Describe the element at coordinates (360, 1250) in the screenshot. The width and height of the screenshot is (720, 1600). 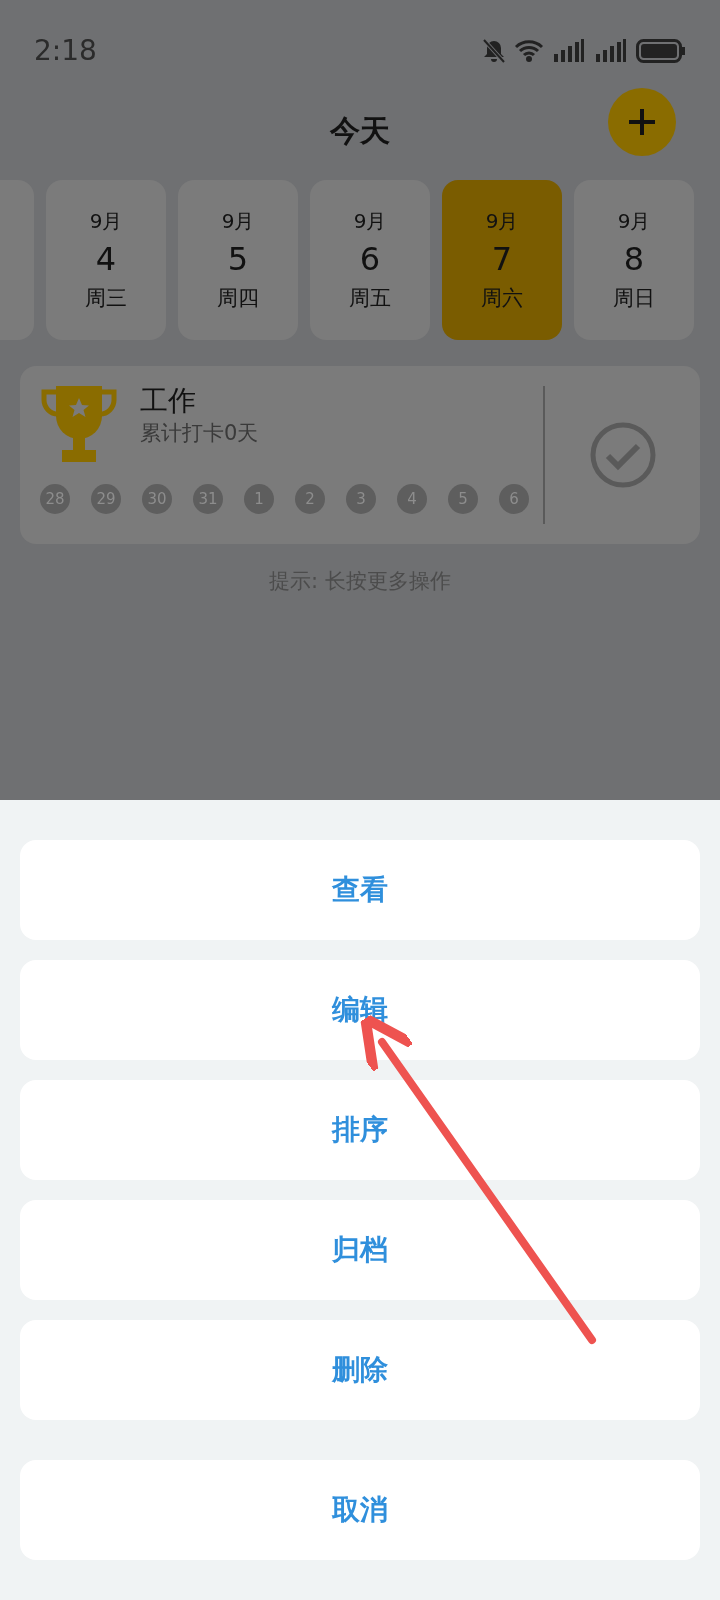
I see `action-button: 归档` at that location.